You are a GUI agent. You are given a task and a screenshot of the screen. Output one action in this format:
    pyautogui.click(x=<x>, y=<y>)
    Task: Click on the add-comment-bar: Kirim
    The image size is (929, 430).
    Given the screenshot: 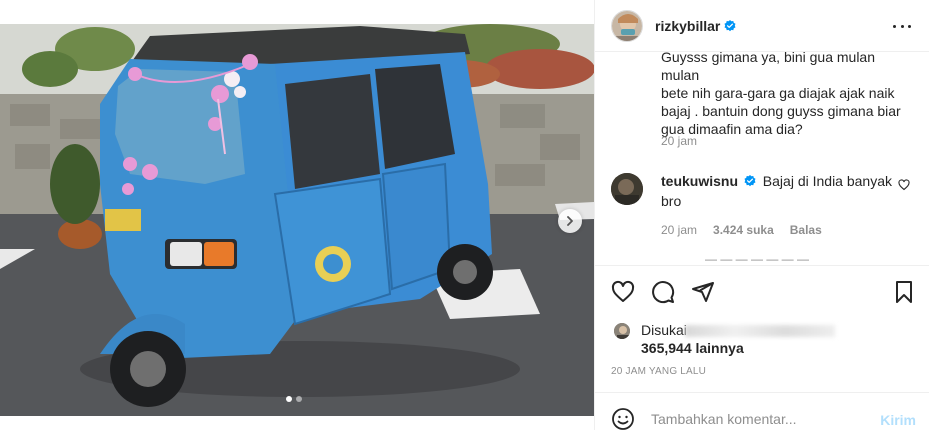 What is the action you would take?
    pyautogui.click(x=762, y=411)
    